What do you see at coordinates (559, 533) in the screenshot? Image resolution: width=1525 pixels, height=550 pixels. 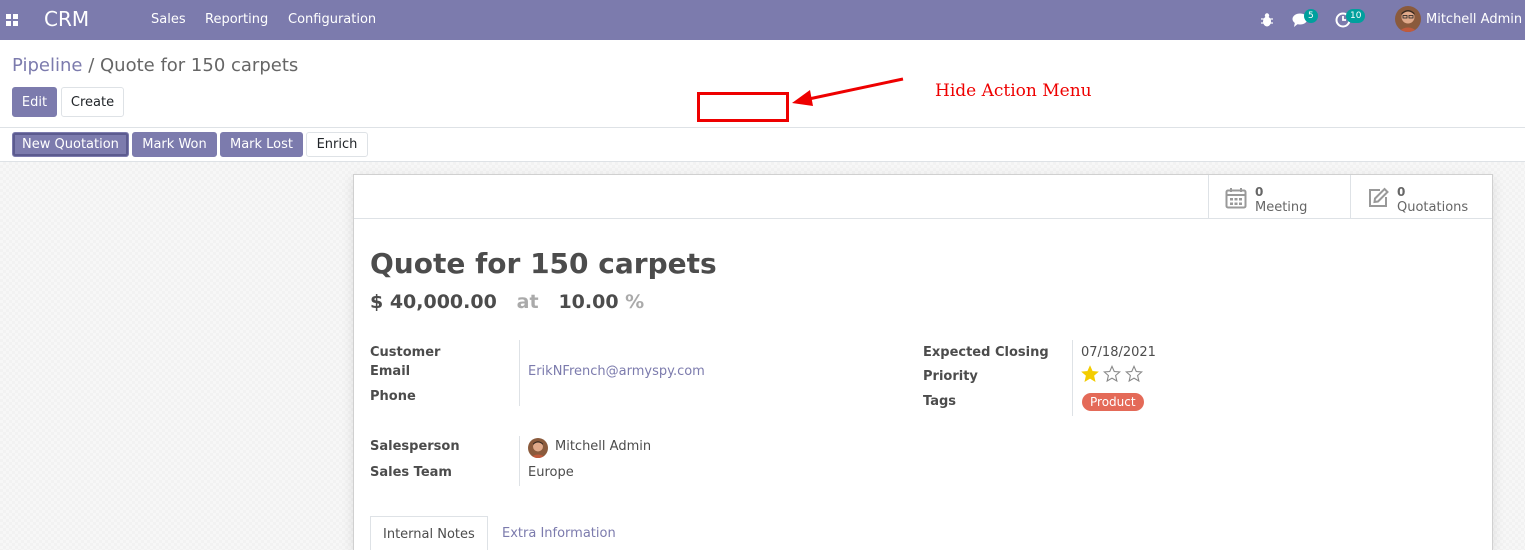 I see `tab-extra-information: Extra Information` at bounding box center [559, 533].